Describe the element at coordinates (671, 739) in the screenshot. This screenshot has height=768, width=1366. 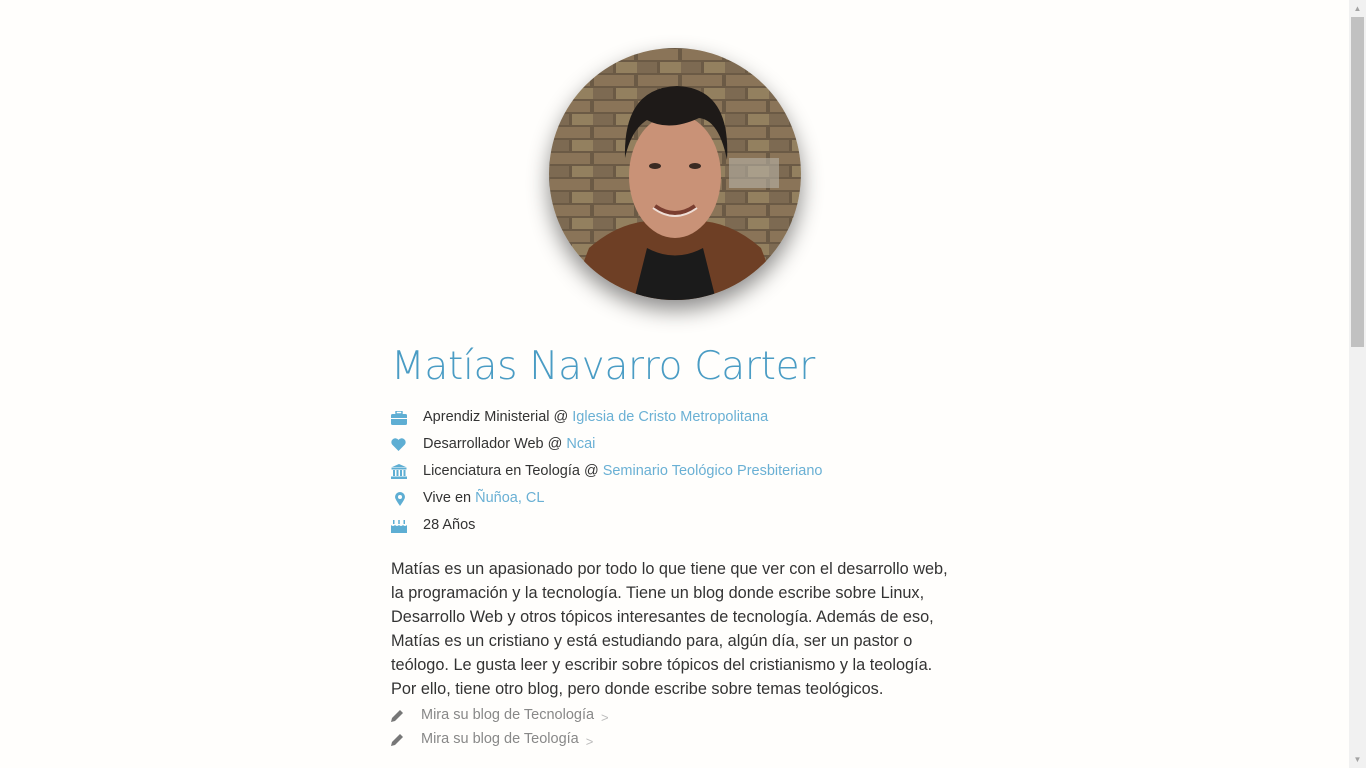
I see `theology-blog-link: Mira su blog de Teología >` at that location.